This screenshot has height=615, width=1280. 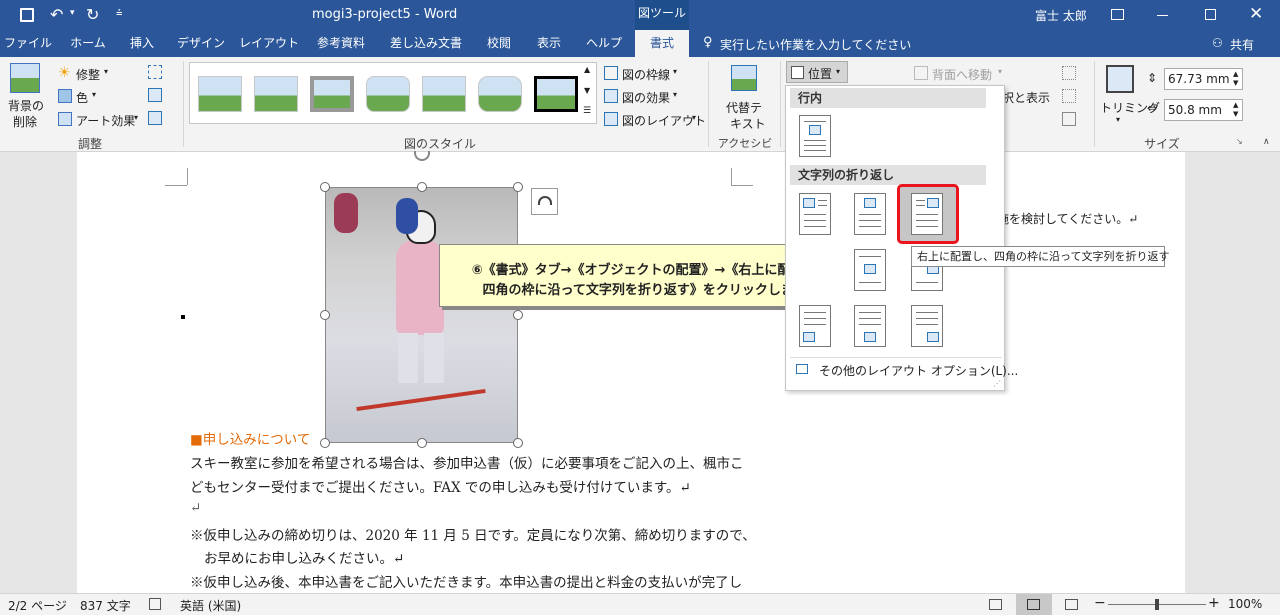 What do you see at coordinates (1117, 14) in the screenshot?
I see `ribbon-display-options-icon` at bounding box center [1117, 14].